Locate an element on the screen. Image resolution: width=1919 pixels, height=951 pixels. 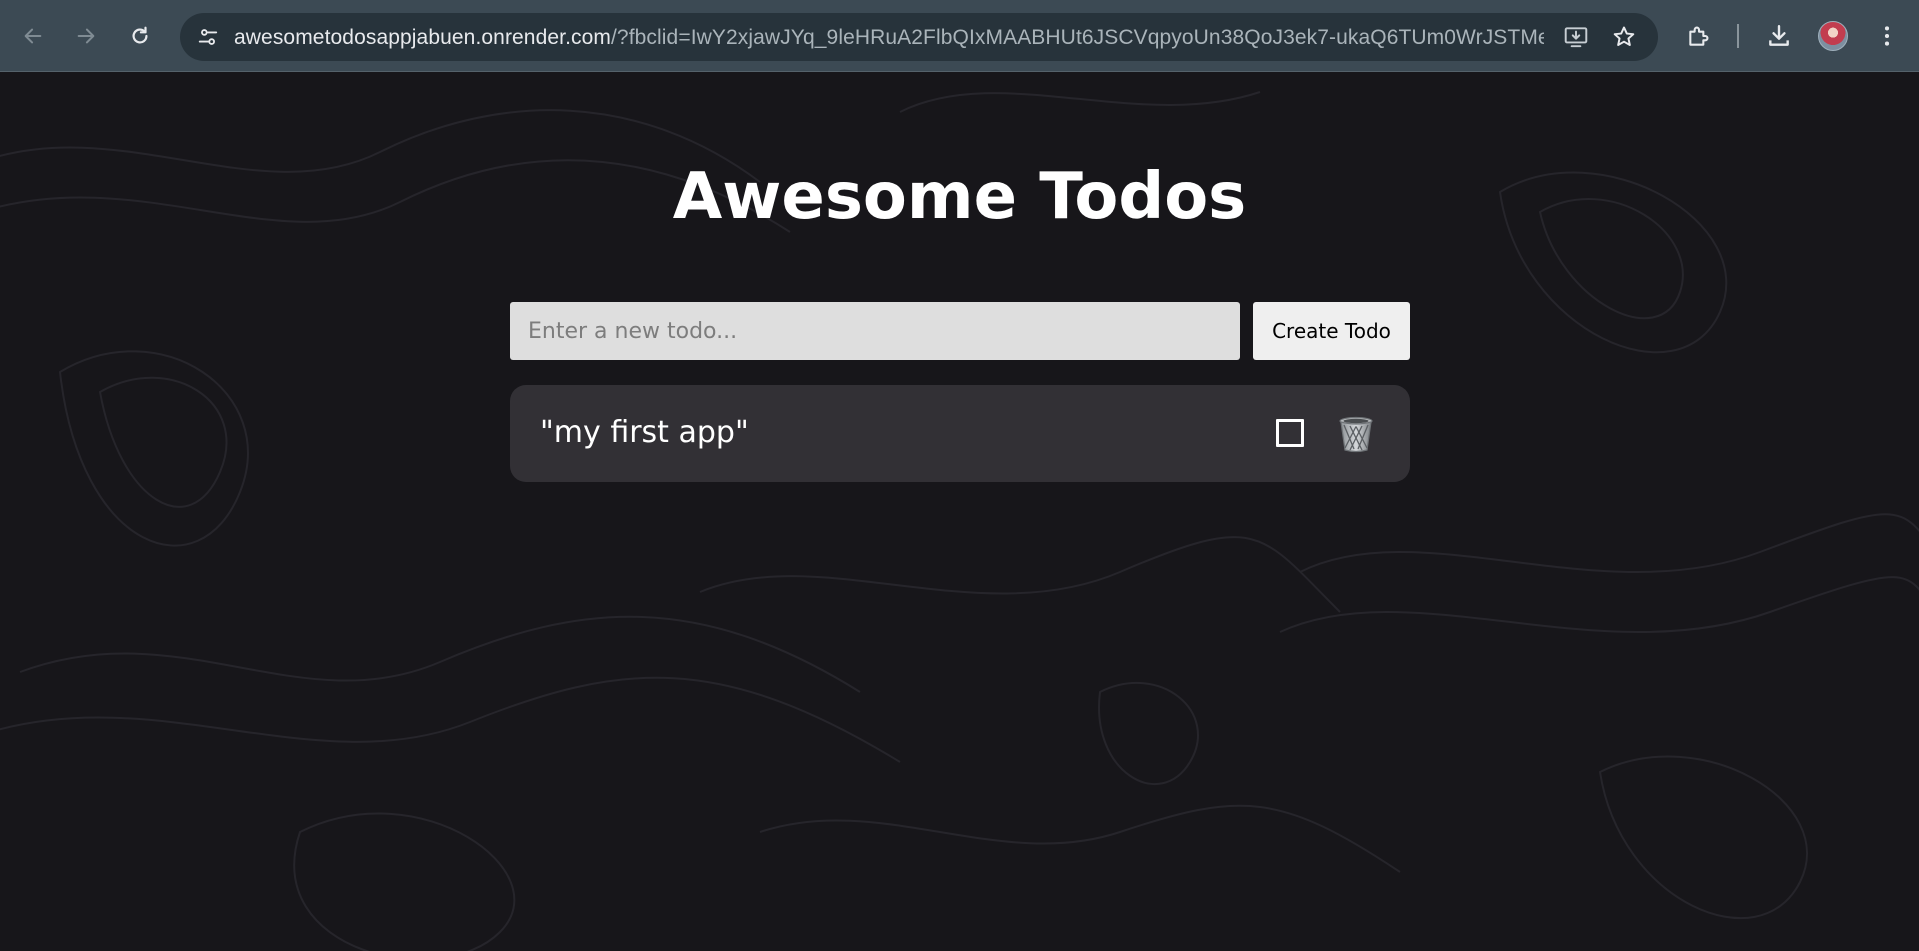
arrow-right-icon is located at coordinates (86, 36).